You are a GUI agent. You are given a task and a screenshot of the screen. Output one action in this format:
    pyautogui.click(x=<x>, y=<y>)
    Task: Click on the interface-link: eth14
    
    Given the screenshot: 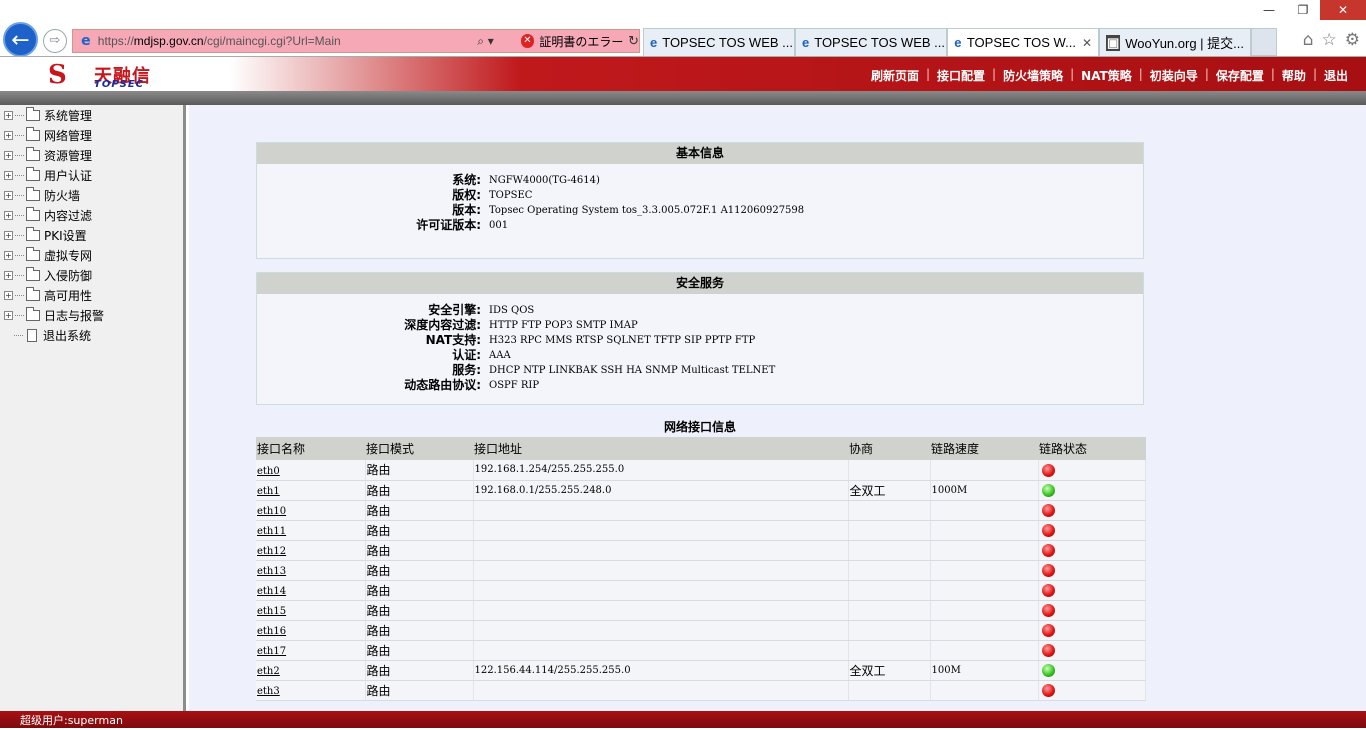 What is the action you would take?
    pyautogui.click(x=271, y=591)
    